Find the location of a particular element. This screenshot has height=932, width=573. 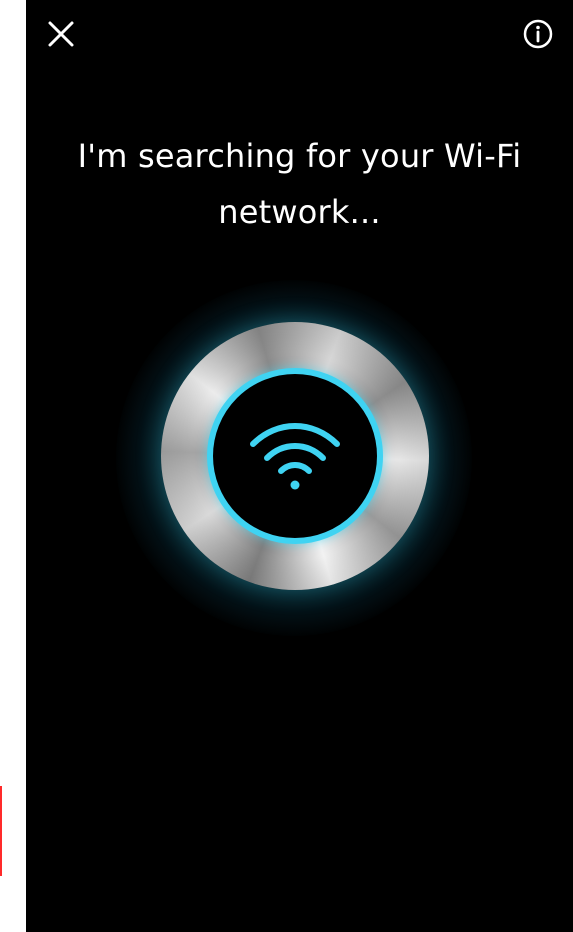

wifi-search-button is located at coordinates (295, 456).